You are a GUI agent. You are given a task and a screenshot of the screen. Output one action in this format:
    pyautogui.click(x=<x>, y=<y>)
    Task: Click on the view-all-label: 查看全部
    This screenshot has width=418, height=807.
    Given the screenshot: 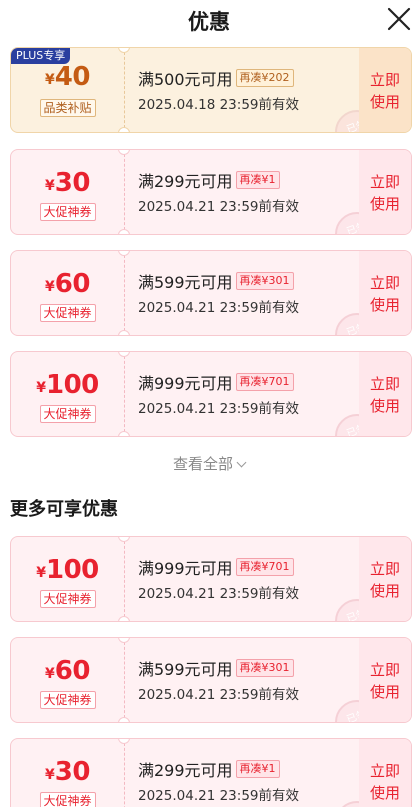 What is the action you would take?
    pyautogui.click(x=202, y=464)
    